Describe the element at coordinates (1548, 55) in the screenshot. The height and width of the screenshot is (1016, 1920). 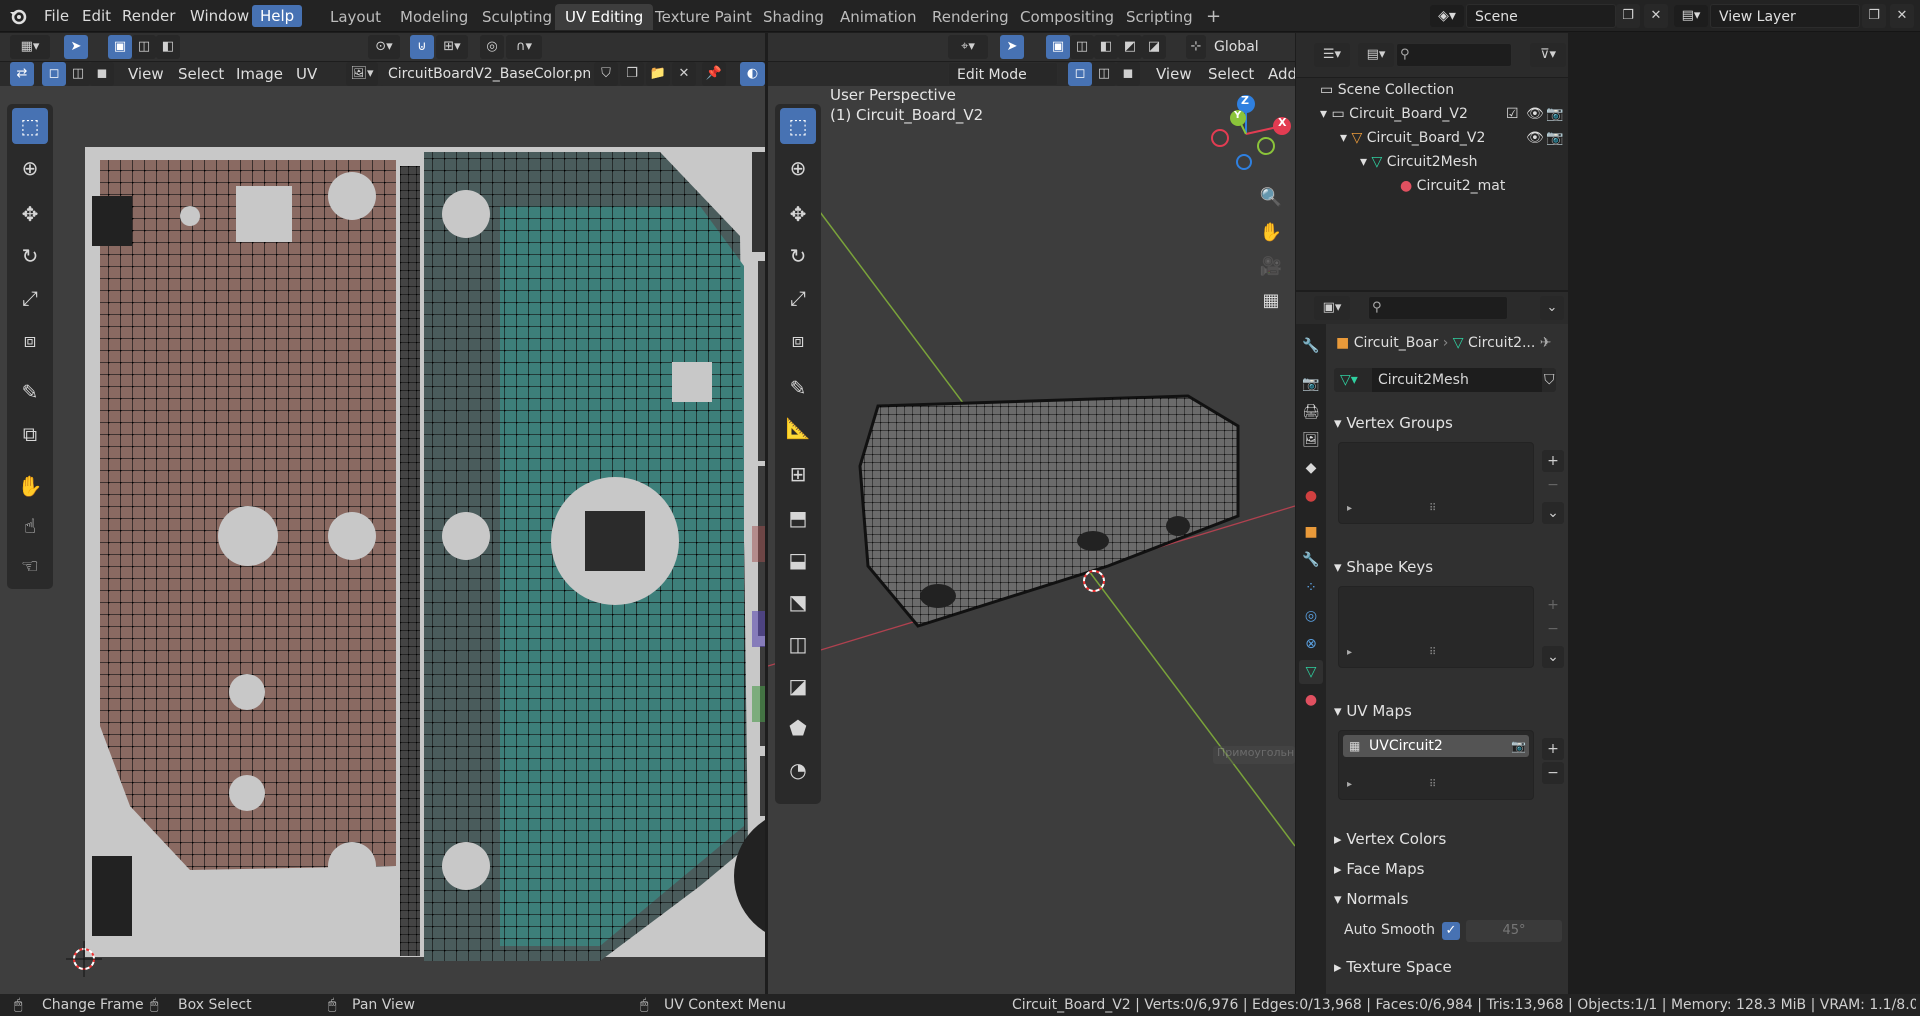
I see `filter-icon: ⊽▾` at that location.